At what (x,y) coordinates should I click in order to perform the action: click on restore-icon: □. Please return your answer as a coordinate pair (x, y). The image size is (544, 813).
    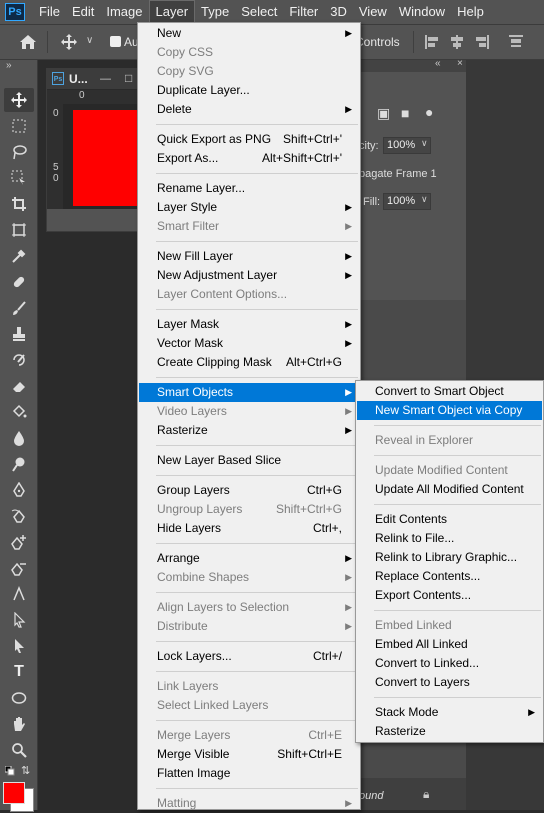
    Looking at the image, I should click on (128, 78).